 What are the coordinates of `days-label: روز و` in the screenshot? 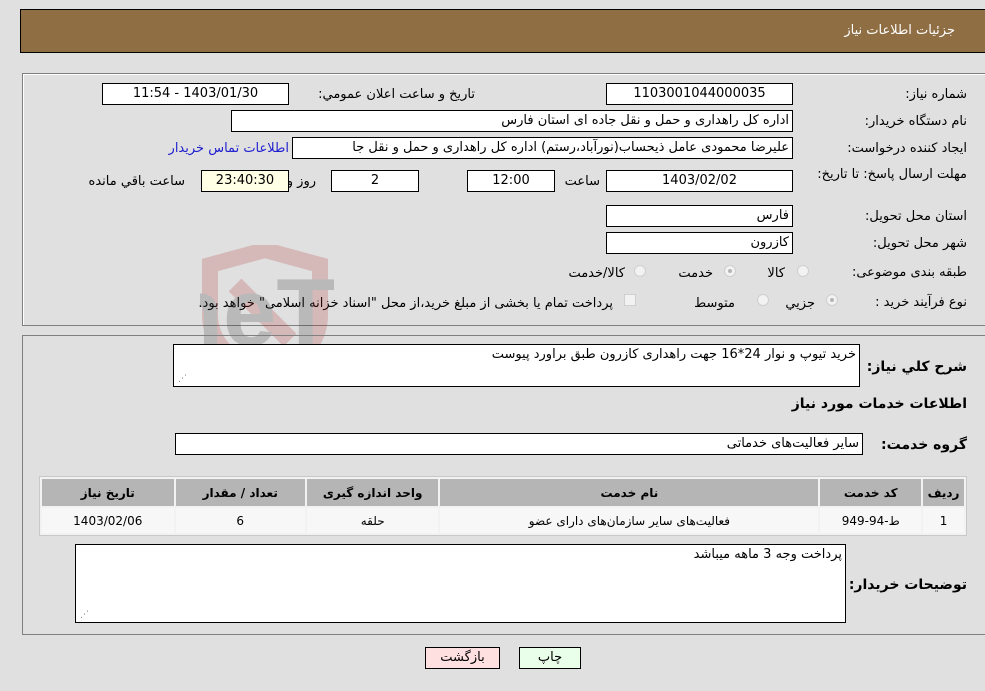 It's located at (301, 181).